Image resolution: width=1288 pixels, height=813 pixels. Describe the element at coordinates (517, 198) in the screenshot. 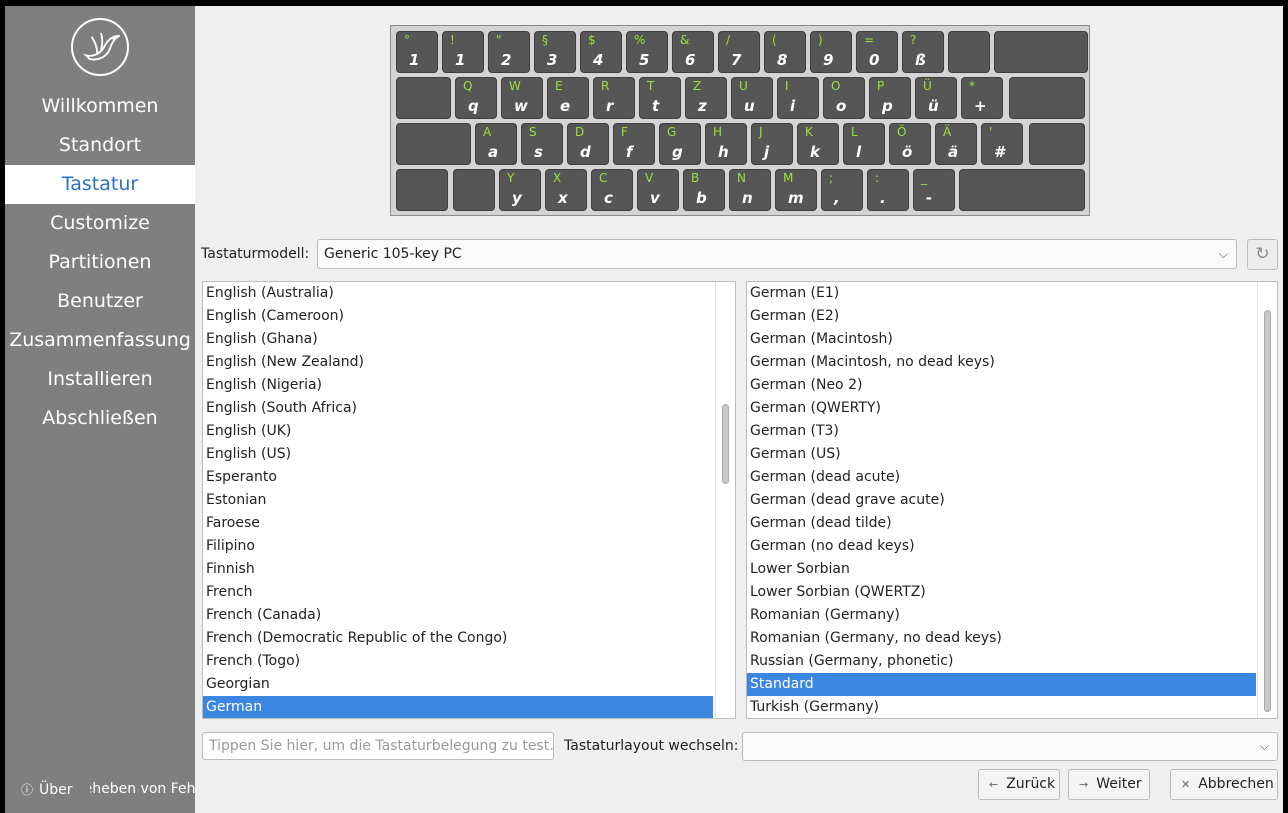

I see `key-label: y` at that location.